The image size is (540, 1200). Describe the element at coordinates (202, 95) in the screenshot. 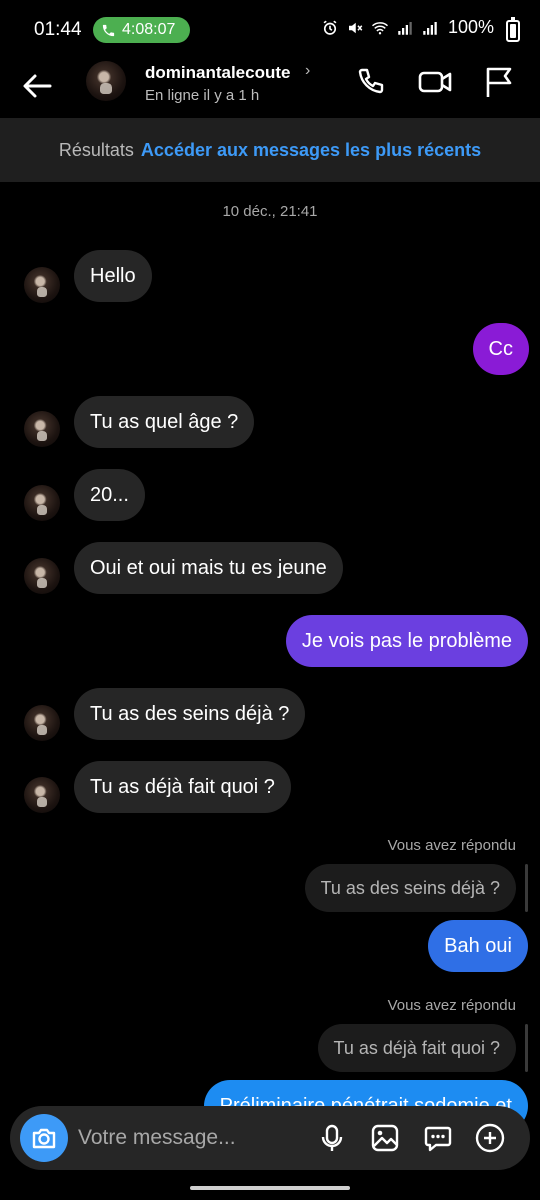

I see `presence-status: En ligne il y a 1 h` at that location.